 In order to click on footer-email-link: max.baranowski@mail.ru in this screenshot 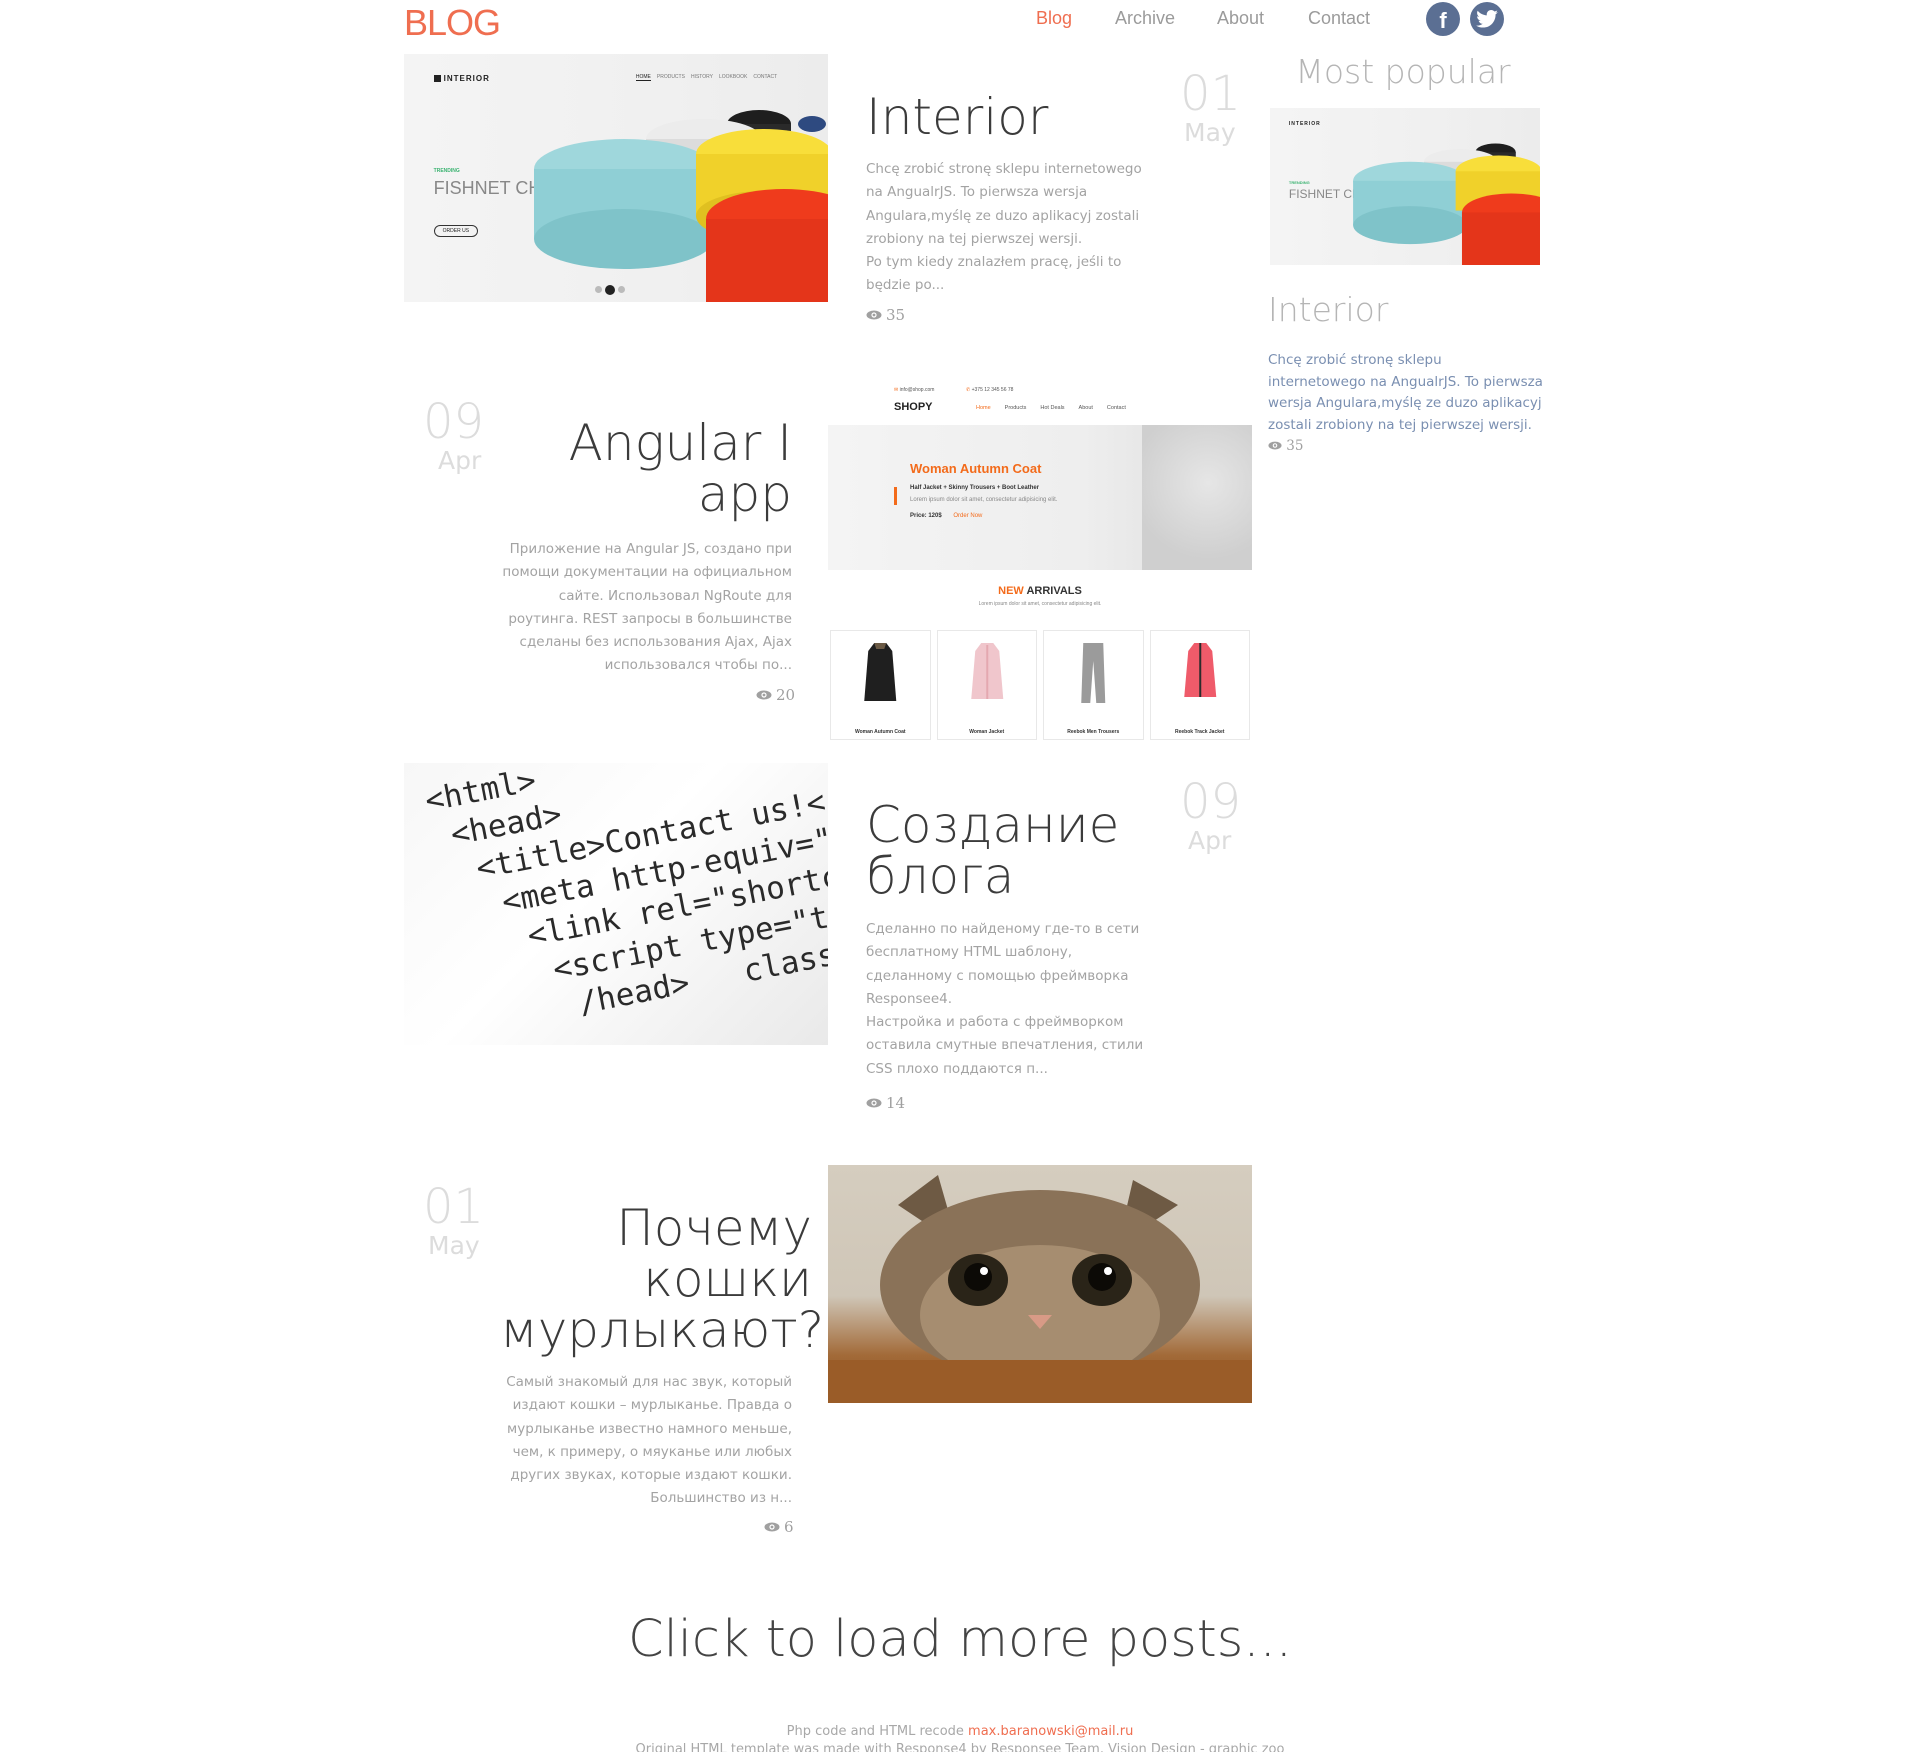, I will do `click(1050, 1731)`.